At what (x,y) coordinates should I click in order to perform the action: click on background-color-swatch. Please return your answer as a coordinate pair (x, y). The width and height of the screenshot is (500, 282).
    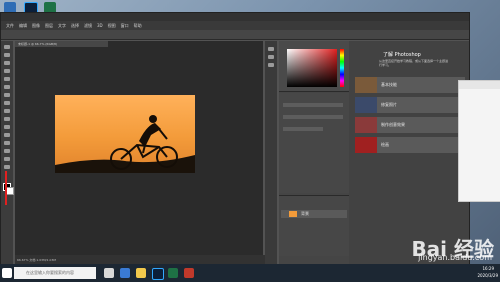
    Looking at the image, I should click on (10, 191).